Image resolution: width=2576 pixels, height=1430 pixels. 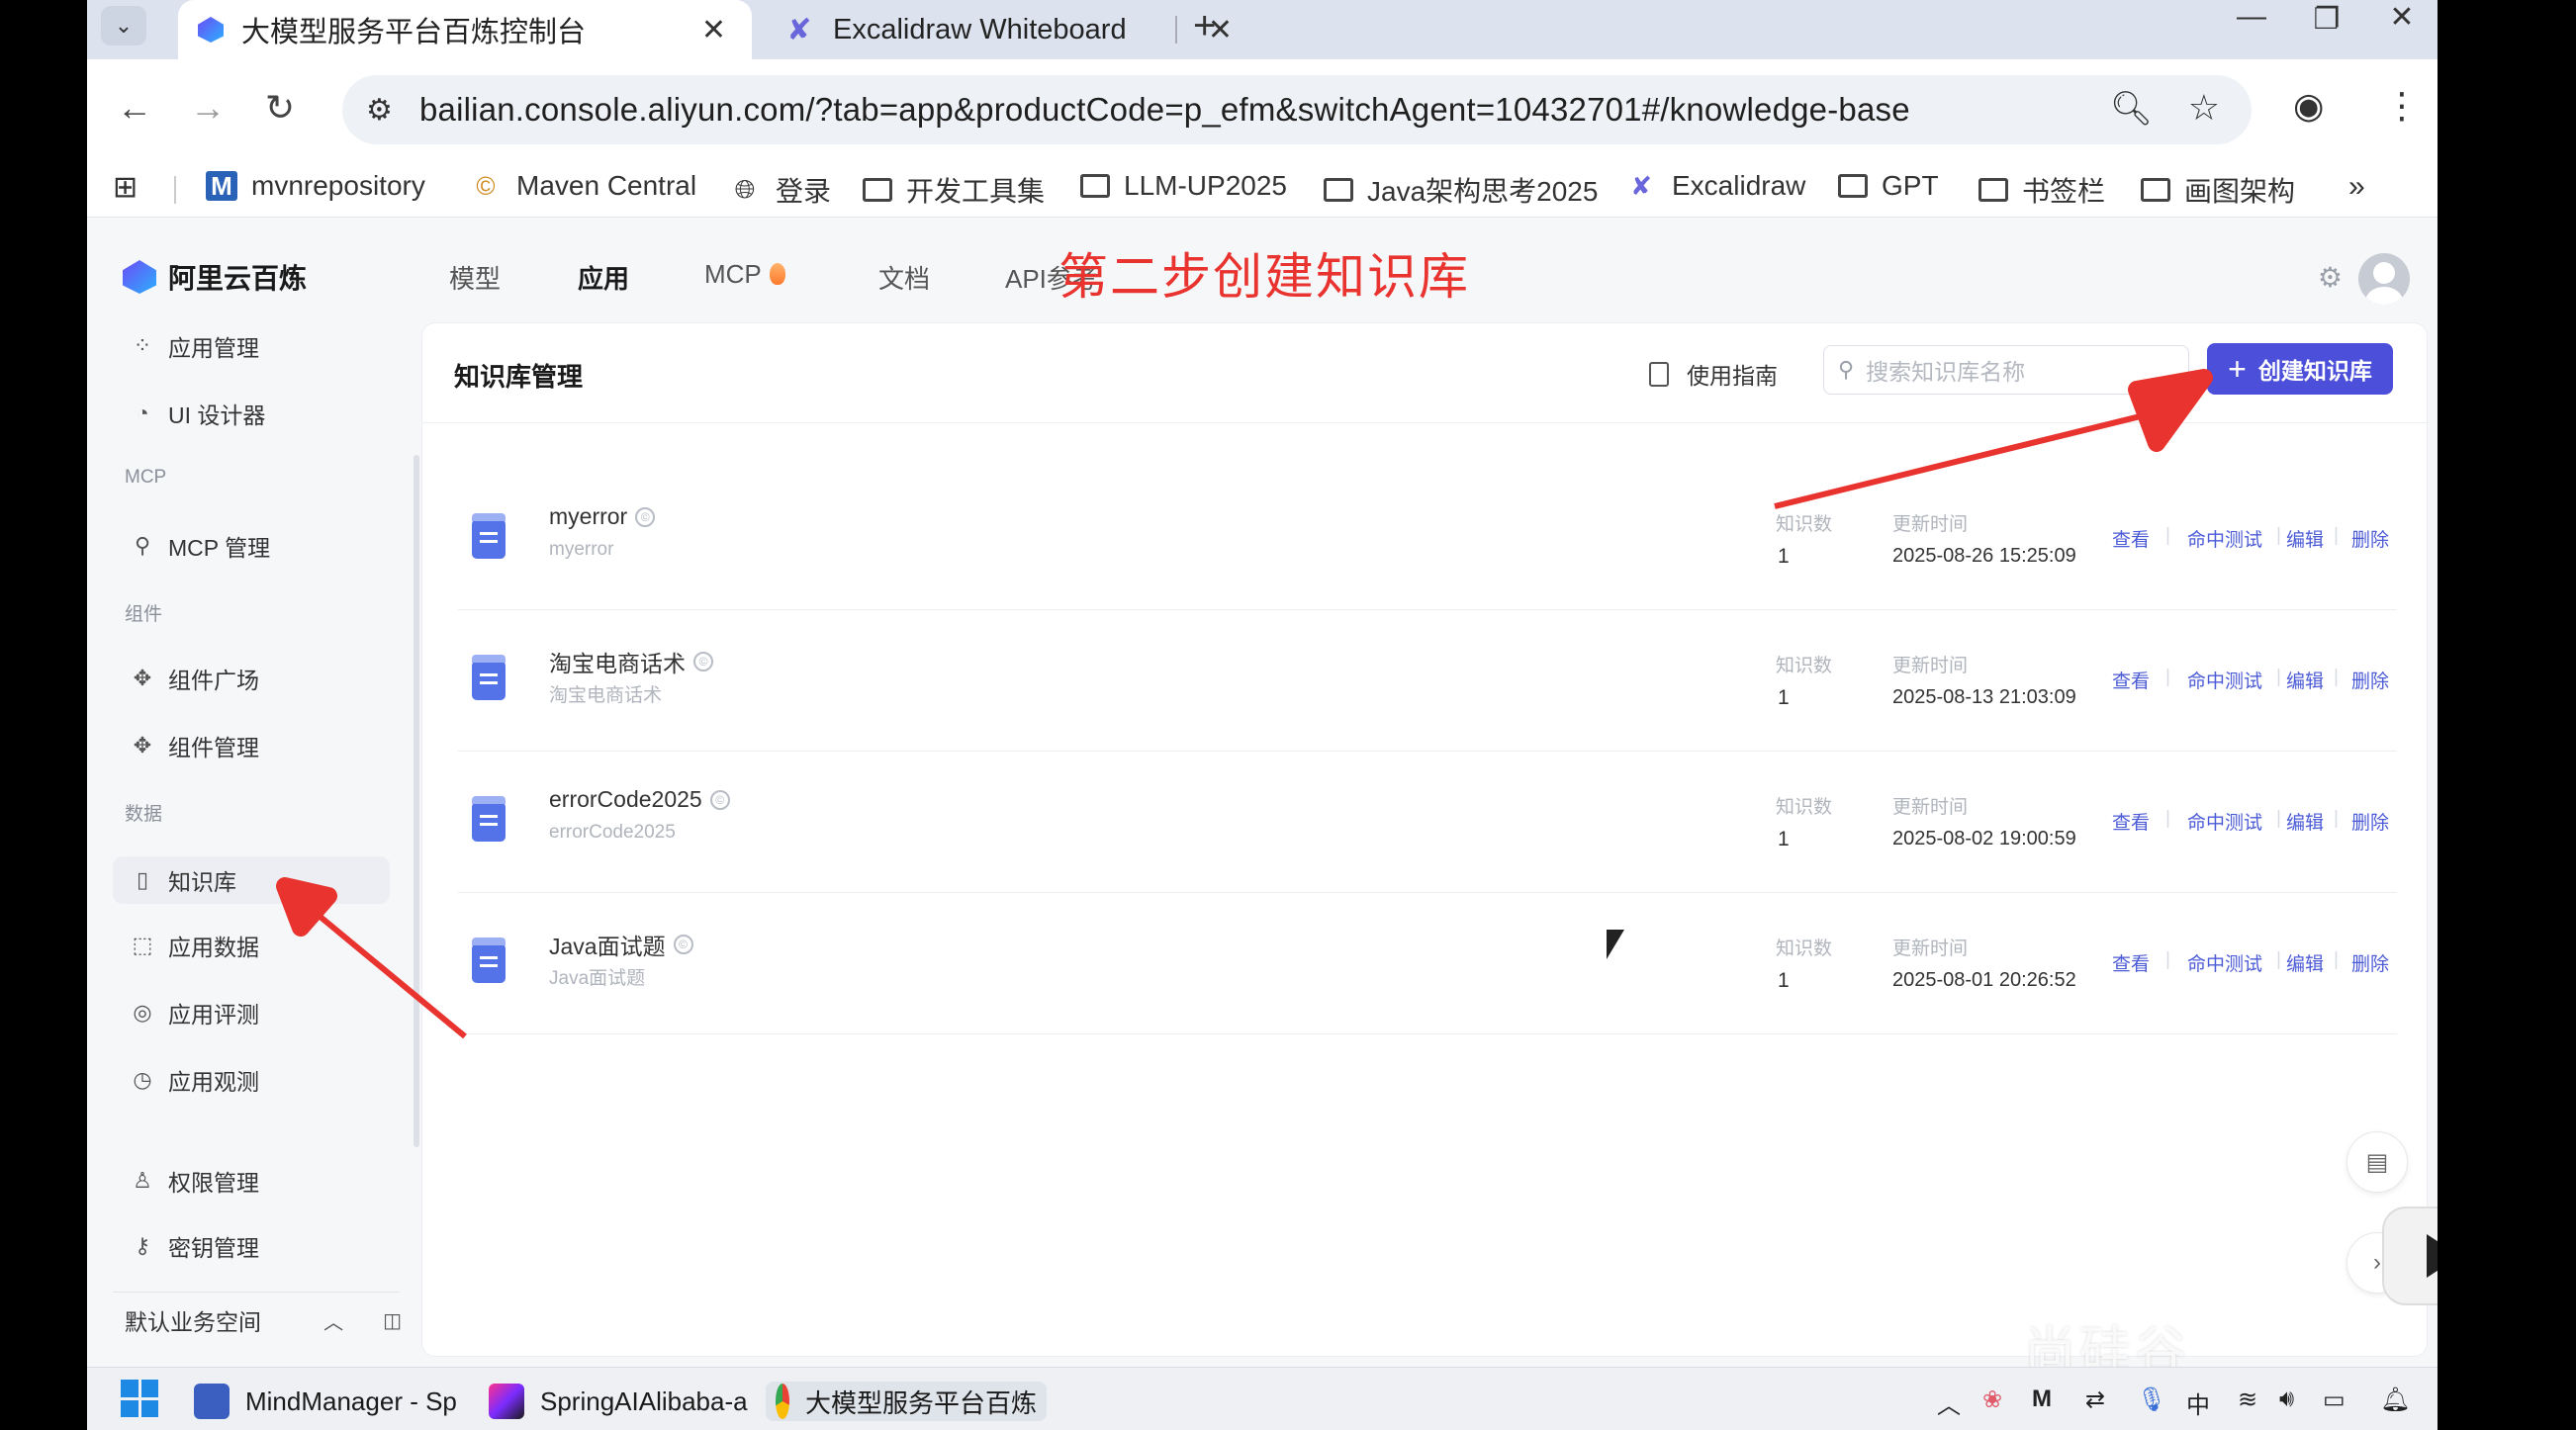 I want to click on sidebar-item-app-observation: ◷ 应用观测, so click(x=279, y=1080).